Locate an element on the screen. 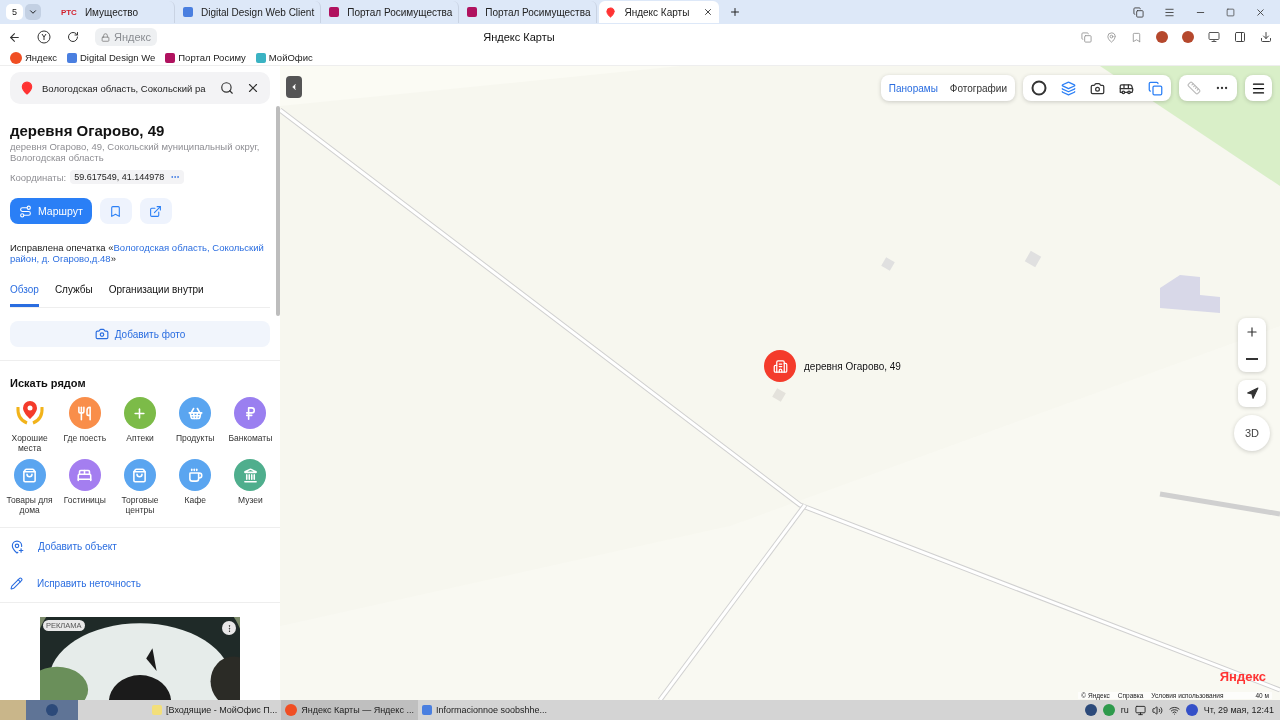  search-icon is located at coordinates (227, 88).